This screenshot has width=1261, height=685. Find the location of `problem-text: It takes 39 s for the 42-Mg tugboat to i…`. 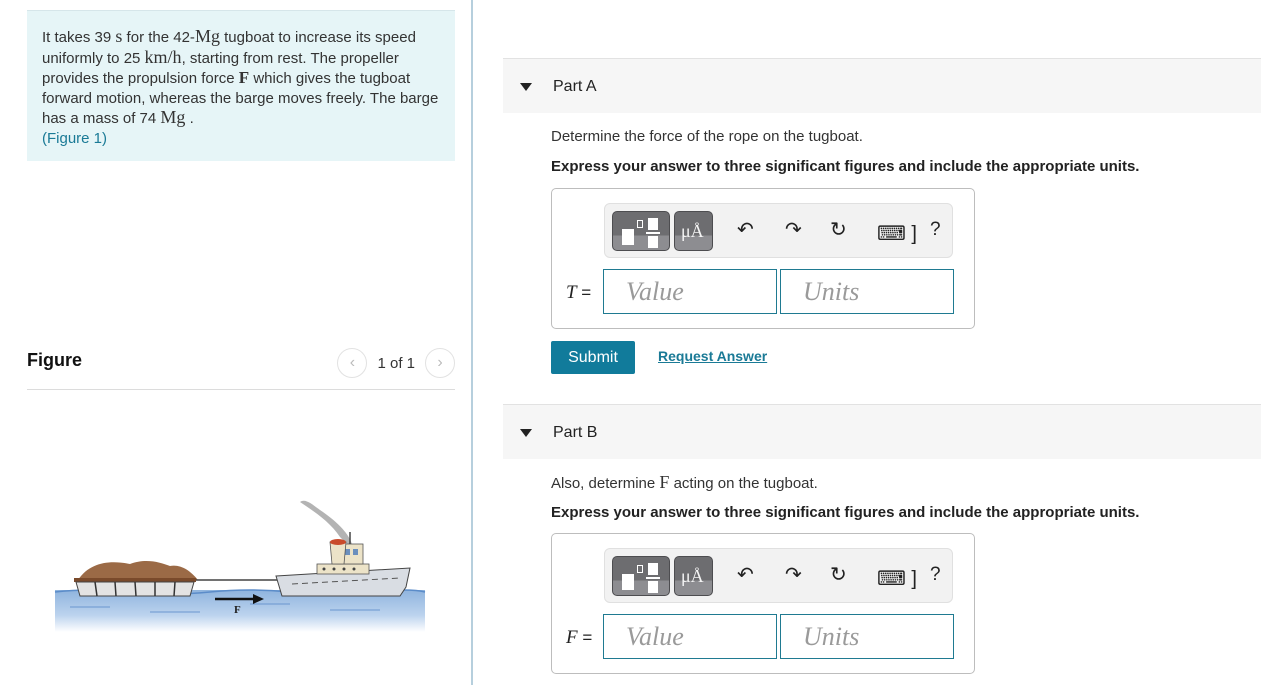

problem-text: It takes 39 s for the 42-Mg tugboat to i… is located at coordinates (240, 76).